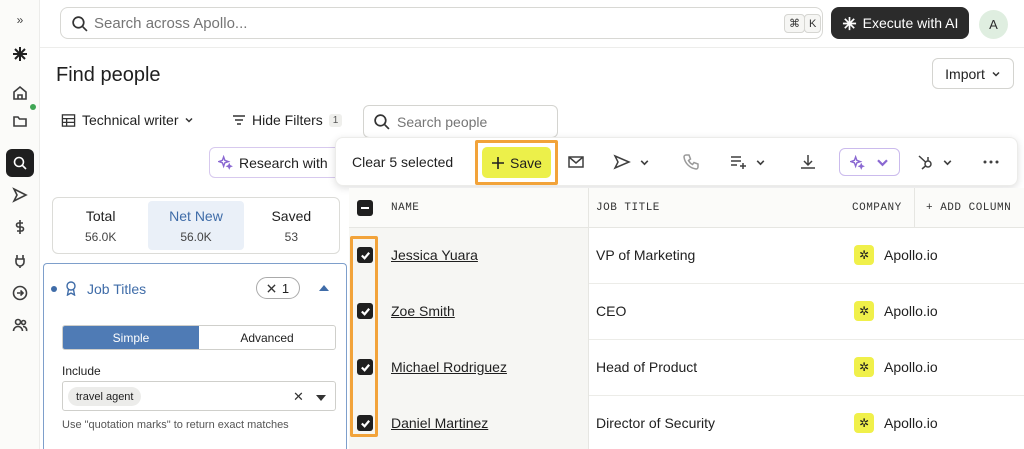  I want to click on ai-actions-button, so click(869, 162).